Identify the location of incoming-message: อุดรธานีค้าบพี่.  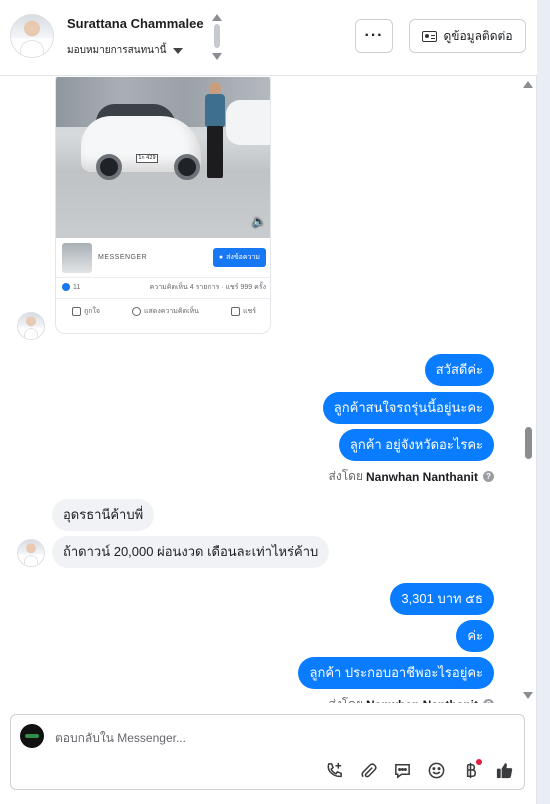
(103, 515).